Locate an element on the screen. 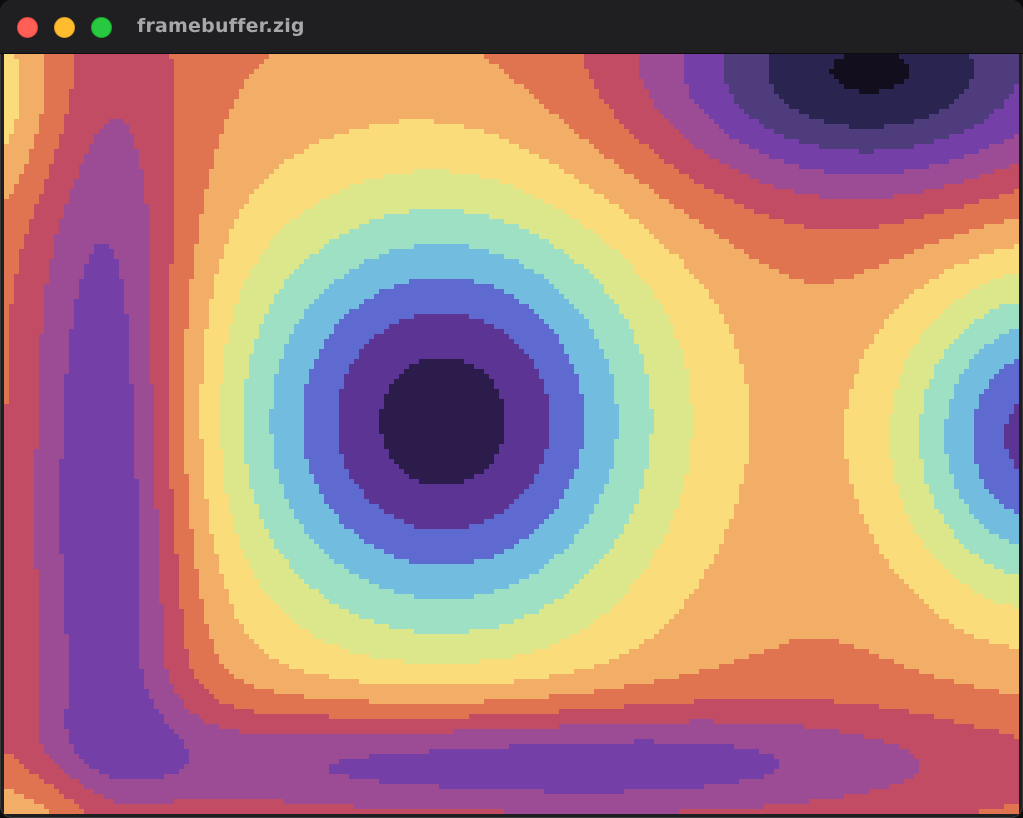  minimize-button is located at coordinates (64, 27).